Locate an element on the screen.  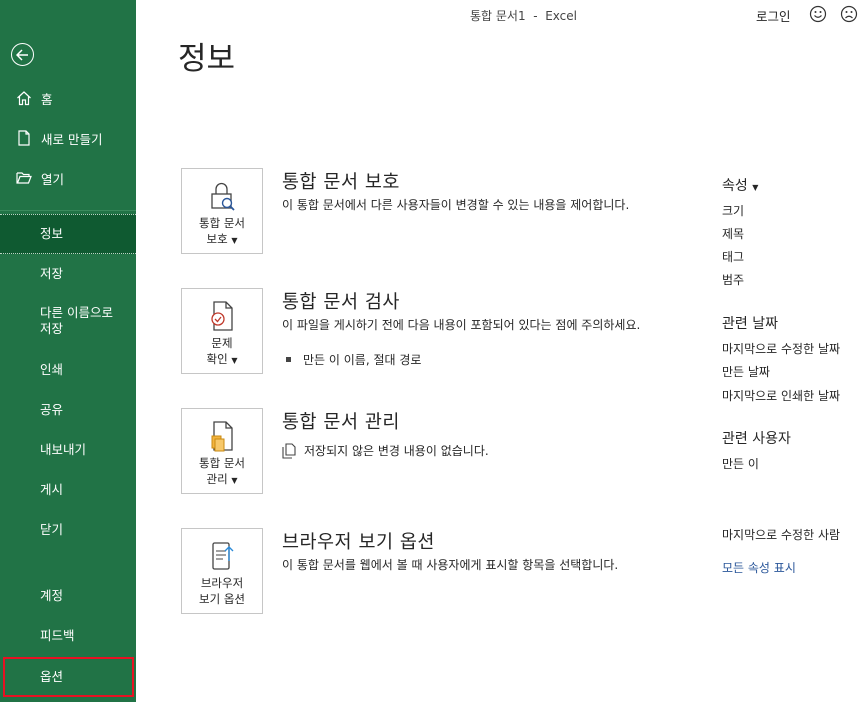
inspect-title: 통합 문서 검사 is located at coordinates (341, 302).